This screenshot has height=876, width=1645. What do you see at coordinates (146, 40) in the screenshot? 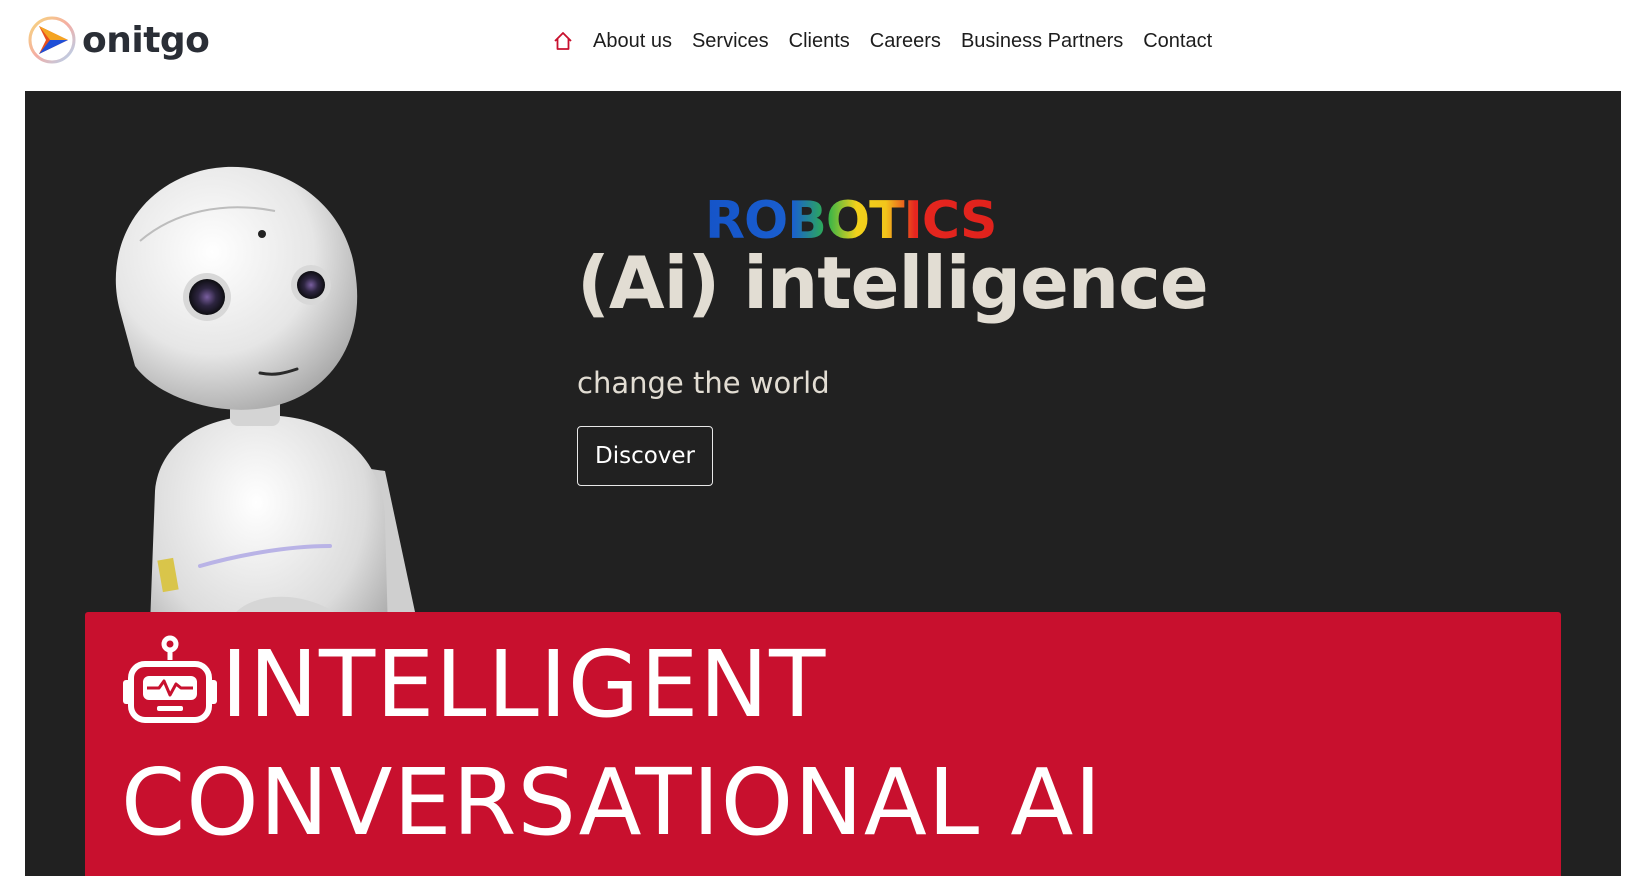
I see `brand-name: onitgo` at bounding box center [146, 40].